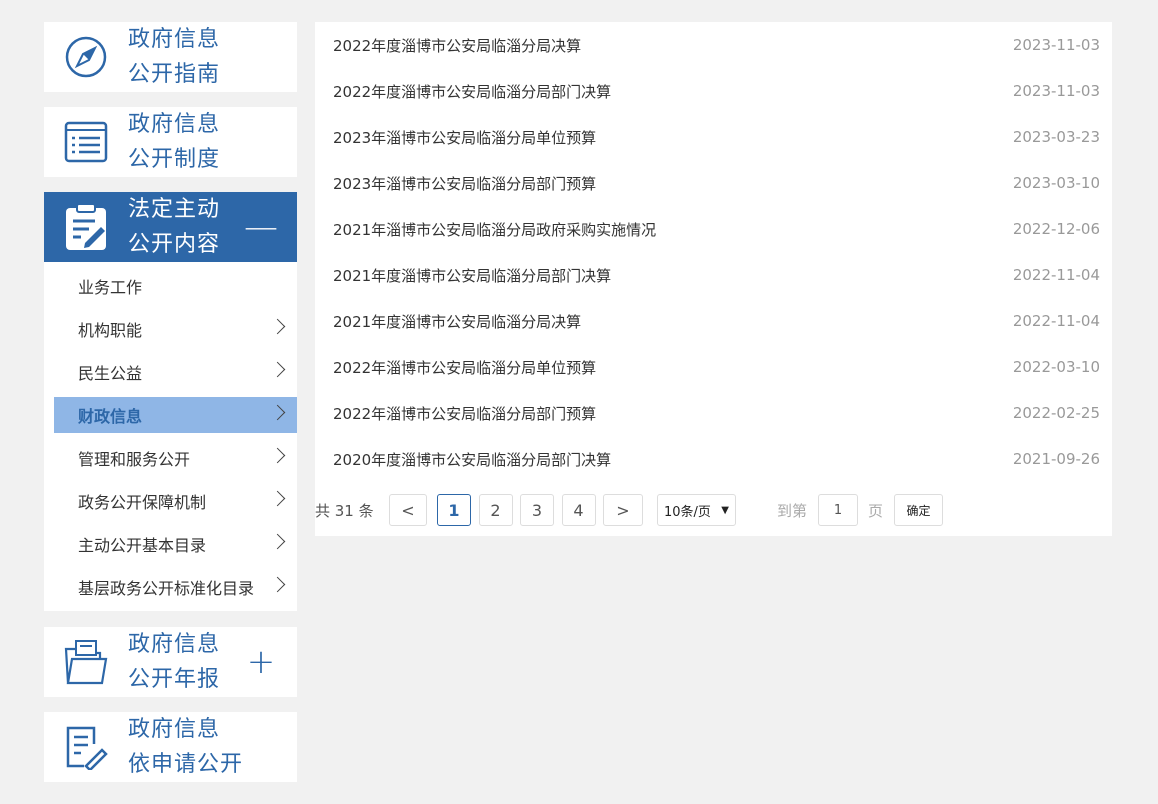 The image size is (1158, 804). Describe the element at coordinates (472, 91) in the screenshot. I see `item-title: 2022年度淄博市公安局临淄分局部门决算` at that location.